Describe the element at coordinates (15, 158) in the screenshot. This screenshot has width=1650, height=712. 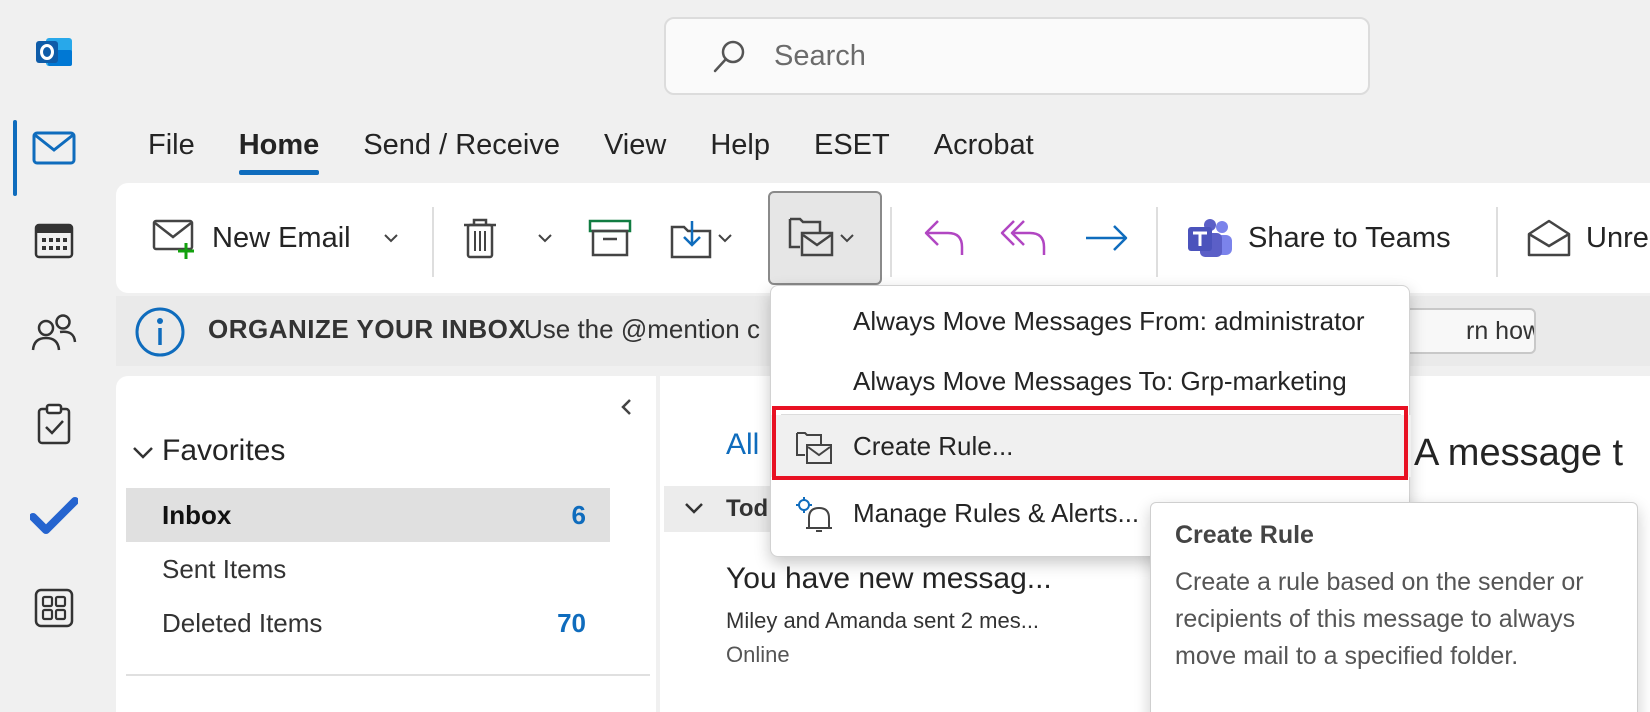
I see `rail-active-indicator` at that location.